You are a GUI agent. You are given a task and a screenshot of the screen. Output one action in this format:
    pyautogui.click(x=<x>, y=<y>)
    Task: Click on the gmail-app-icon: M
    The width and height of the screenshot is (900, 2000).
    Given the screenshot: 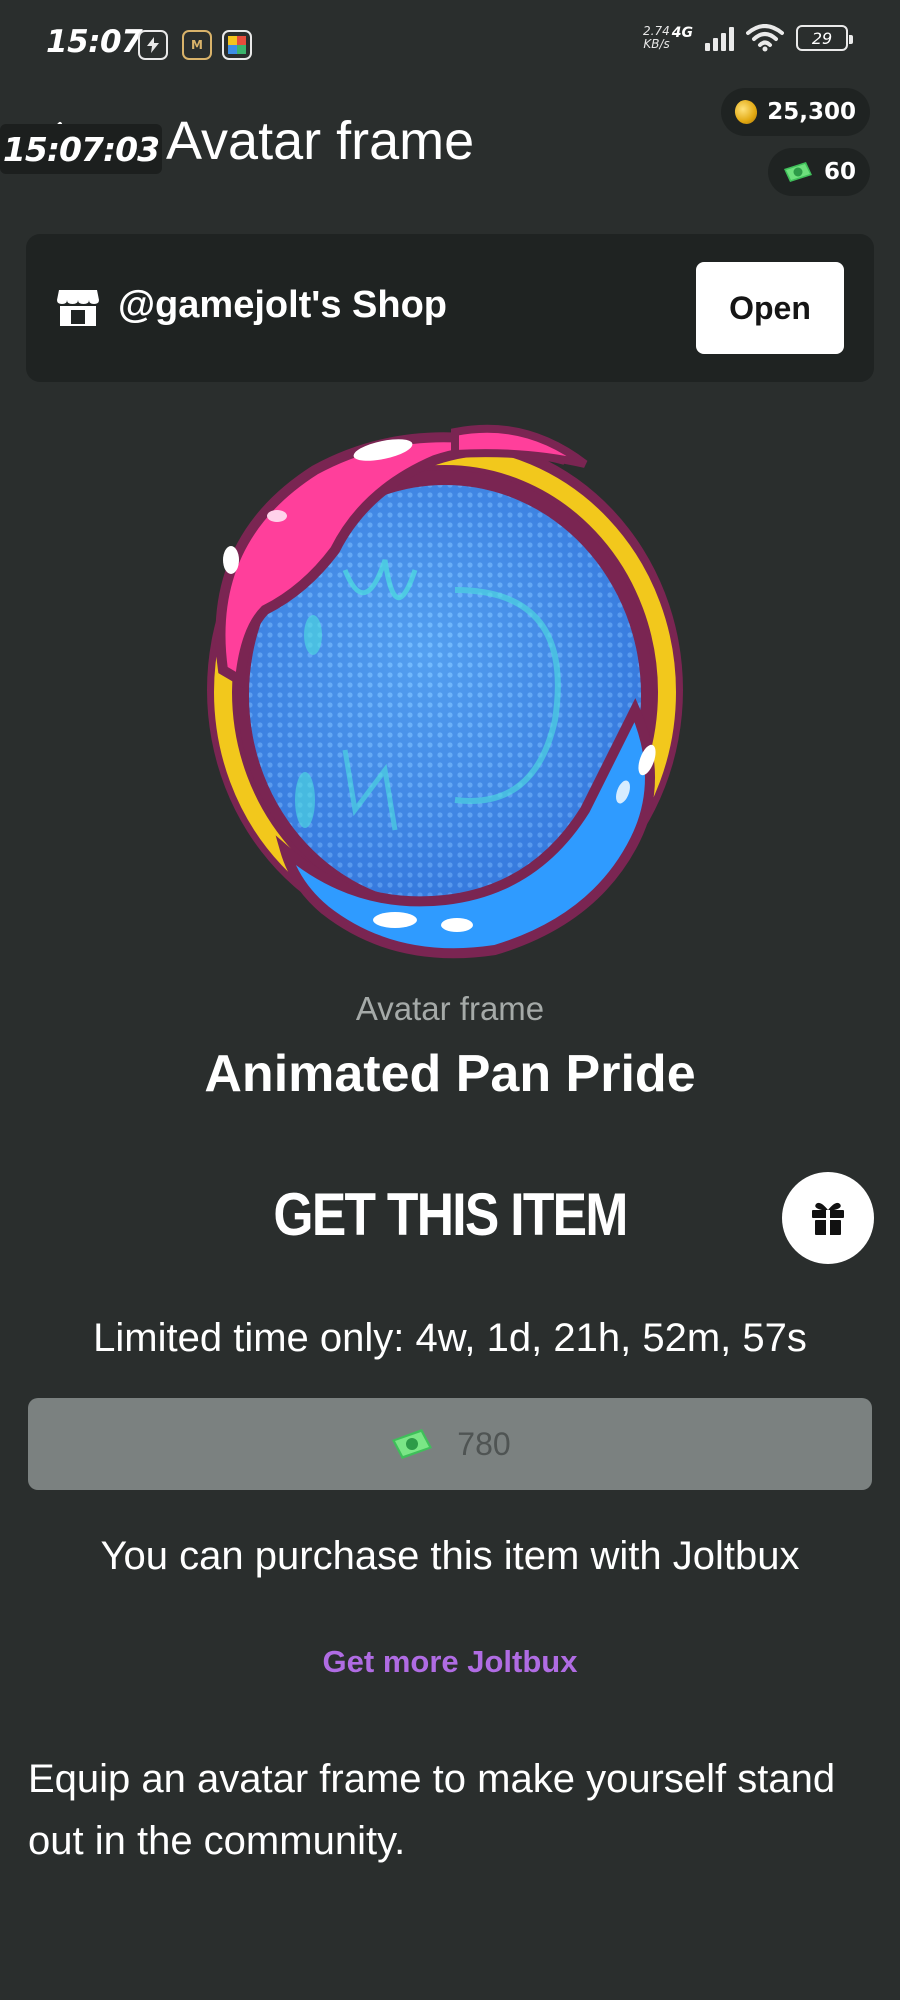 What is the action you would take?
    pyautogui.click(x=197, y=45)
    